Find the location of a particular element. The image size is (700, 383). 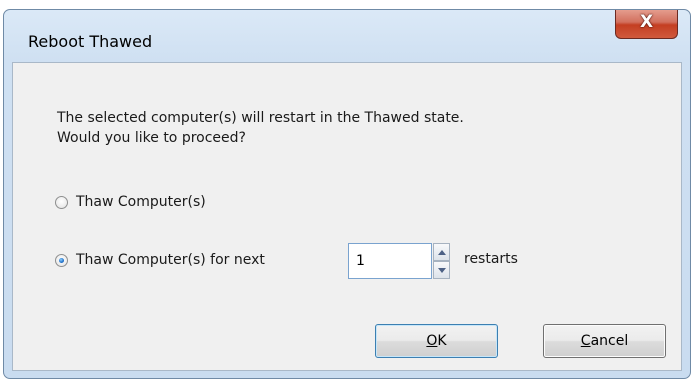

thaw-computers-label: Thaw Computer(s) is located at coordinates (141, 202).